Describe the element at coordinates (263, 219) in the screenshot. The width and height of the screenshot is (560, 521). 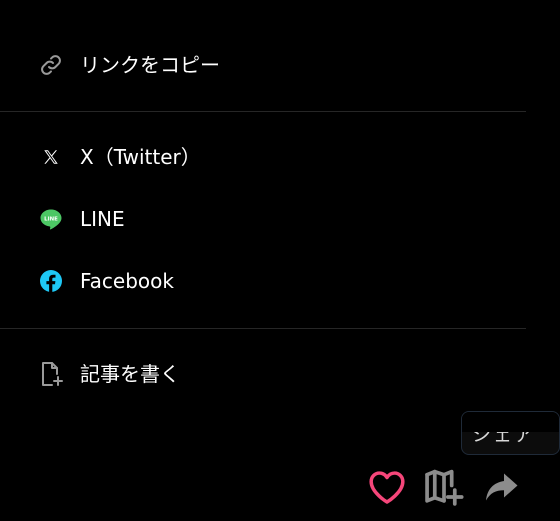
I see `share-line-menu-item: LINE LINE` at that location.